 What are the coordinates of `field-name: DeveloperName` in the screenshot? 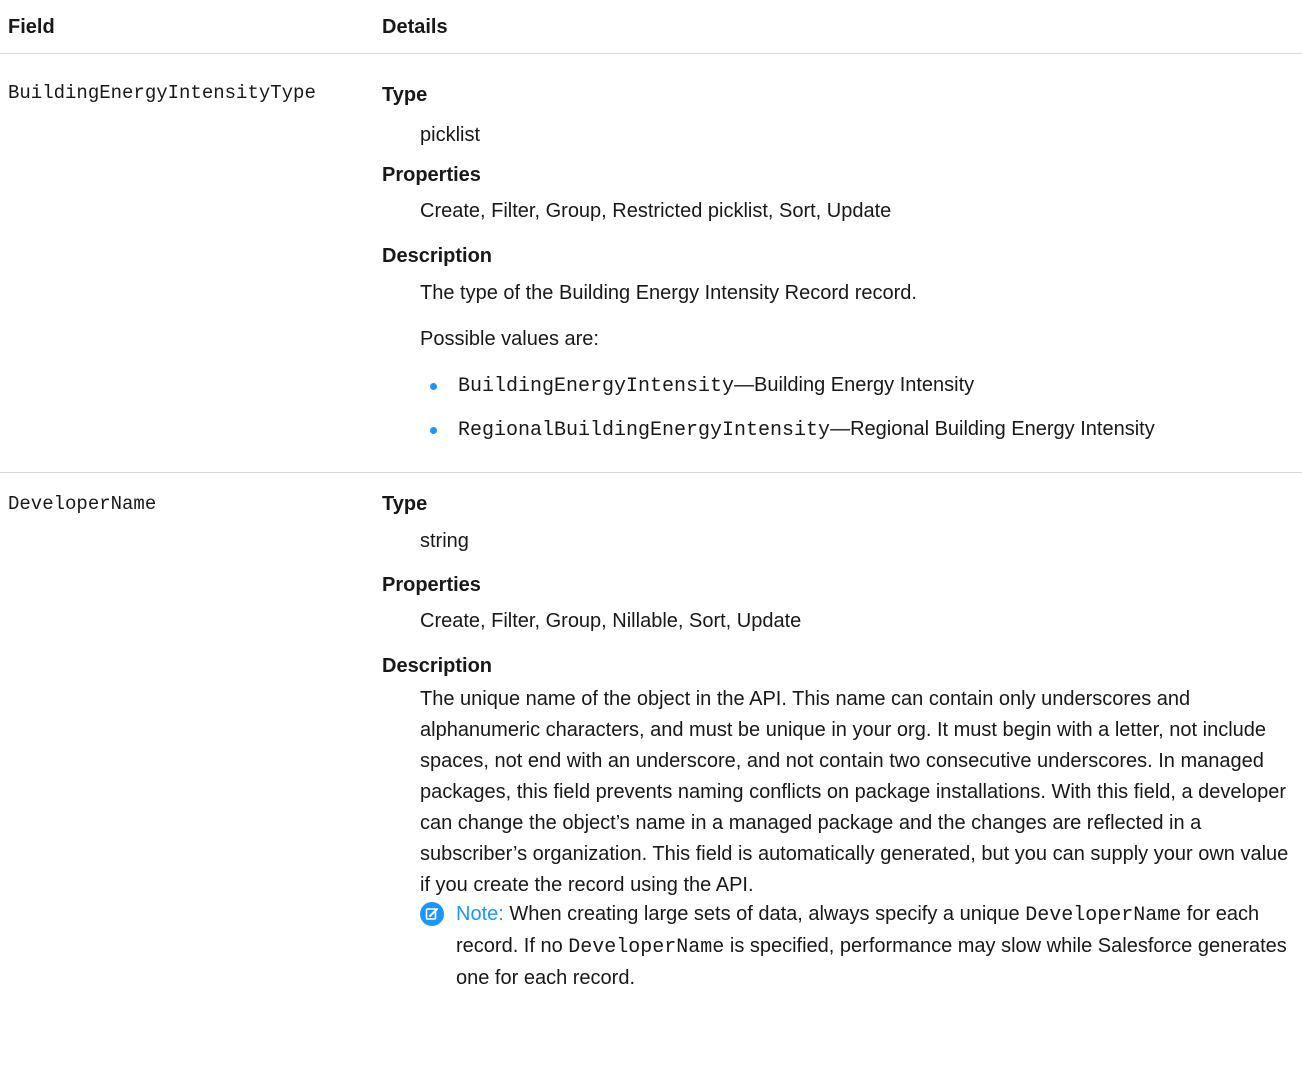 It's located at (82, 504).